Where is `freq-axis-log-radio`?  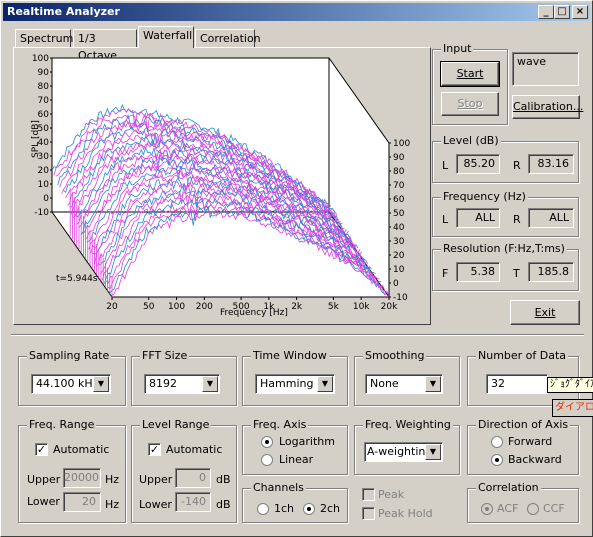 freq-axis-log-radio is located at coordinates (267, 442).